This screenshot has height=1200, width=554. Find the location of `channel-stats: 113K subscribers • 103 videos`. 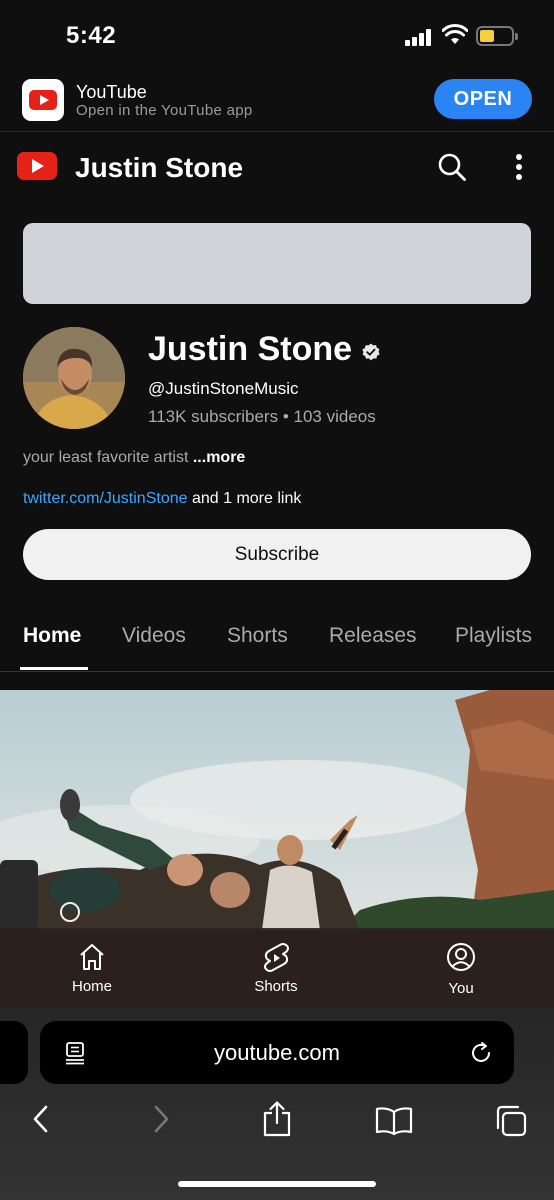

channel-stats: 113K subscribers • 103 videos is located at coordinates (262, 417).